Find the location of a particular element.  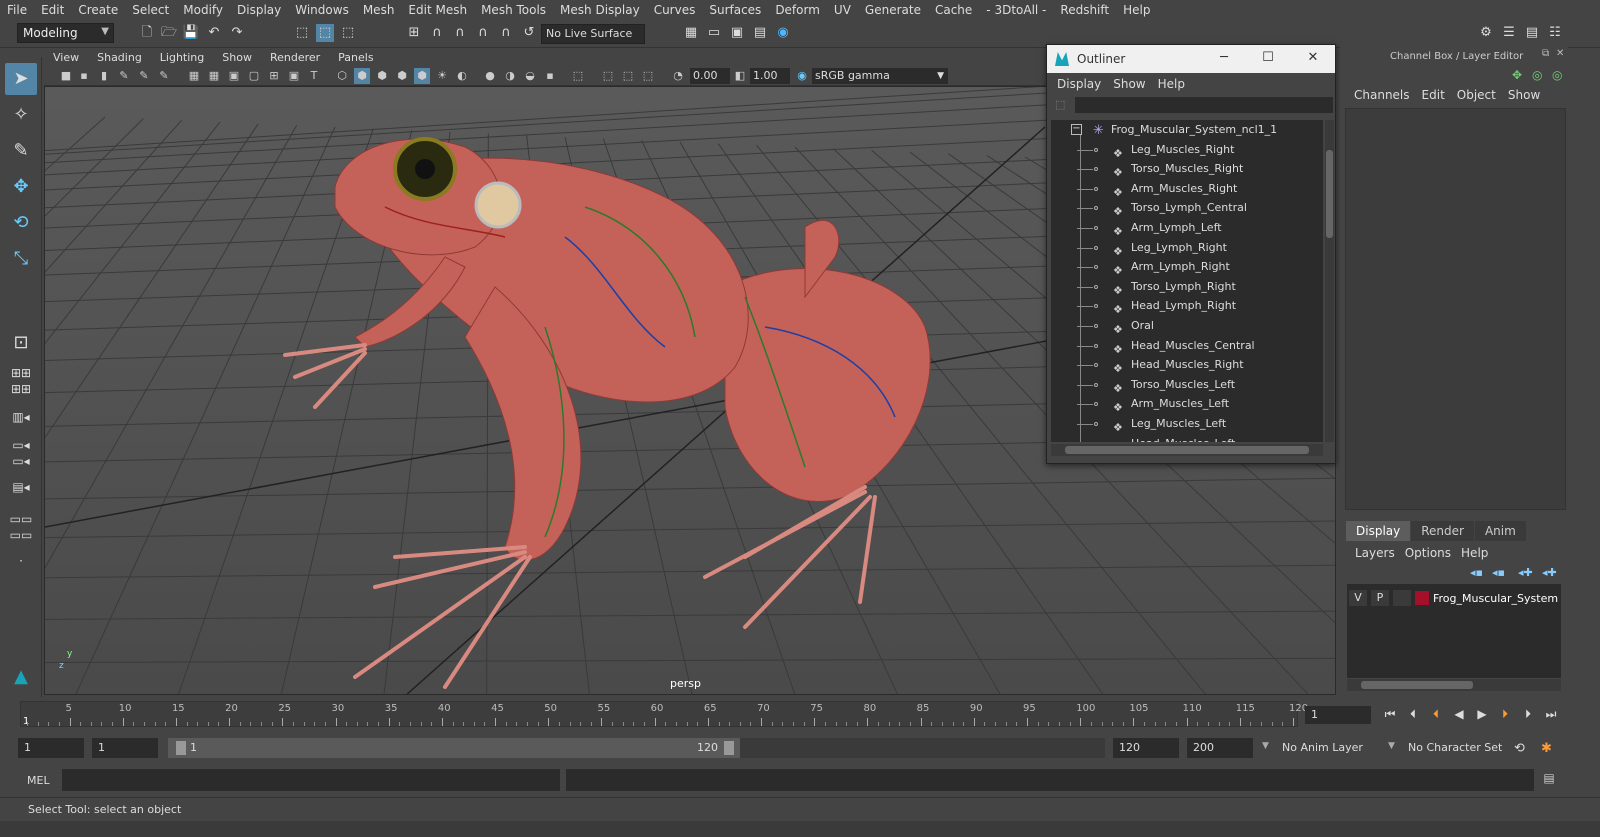

outliner-item: ❖ Torso_Muscles_Left is located at coordinates (1187, 385).